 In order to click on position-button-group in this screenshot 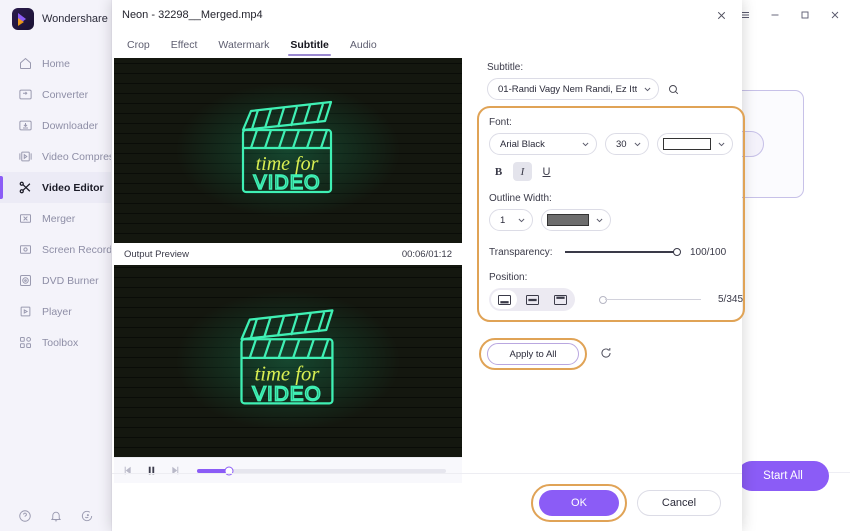, I will do `click(532, 299)`.